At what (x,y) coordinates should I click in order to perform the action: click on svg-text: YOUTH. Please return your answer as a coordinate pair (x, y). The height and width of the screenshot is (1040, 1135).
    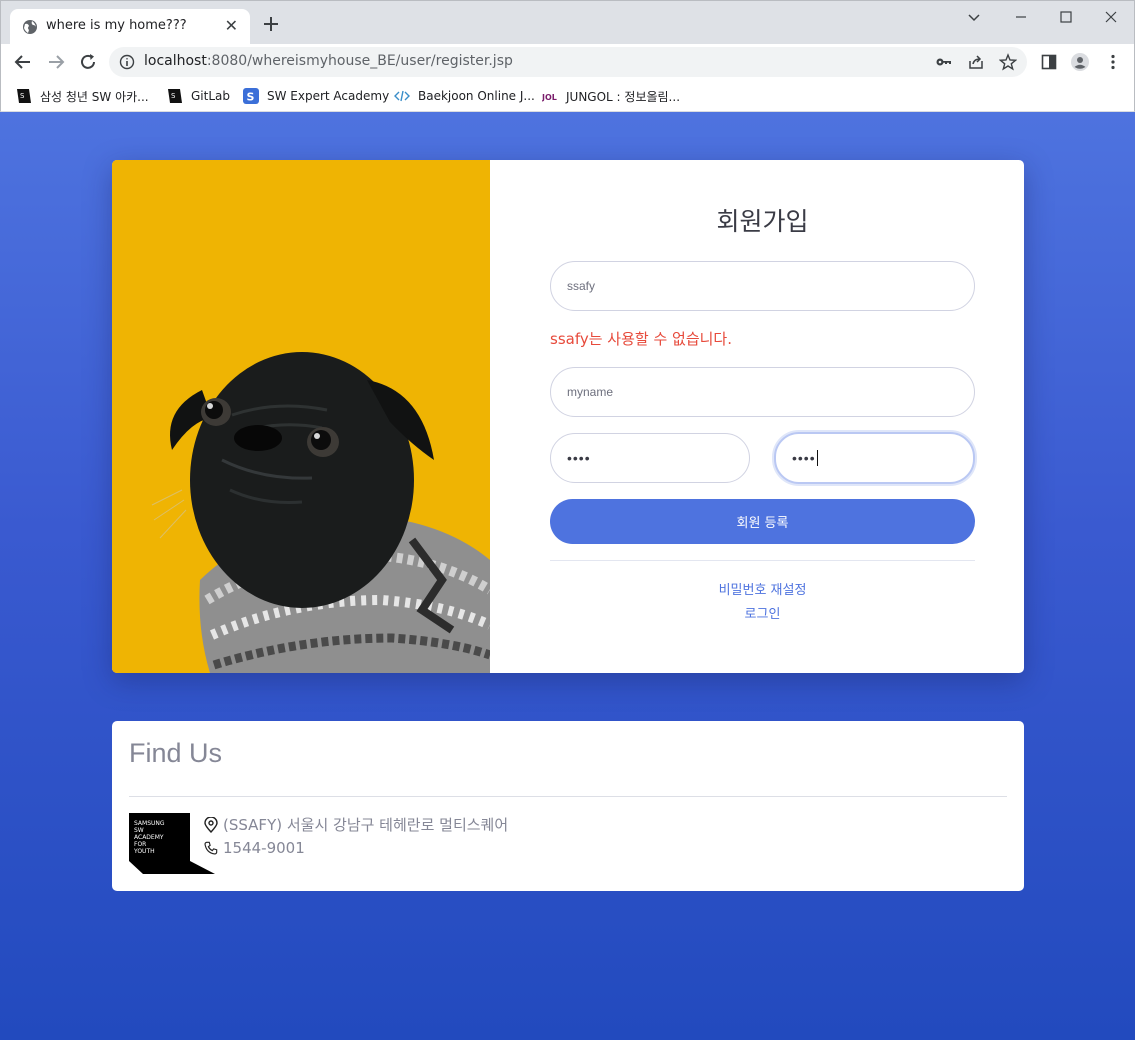
    Looking at the image, I should click on (144, 851).